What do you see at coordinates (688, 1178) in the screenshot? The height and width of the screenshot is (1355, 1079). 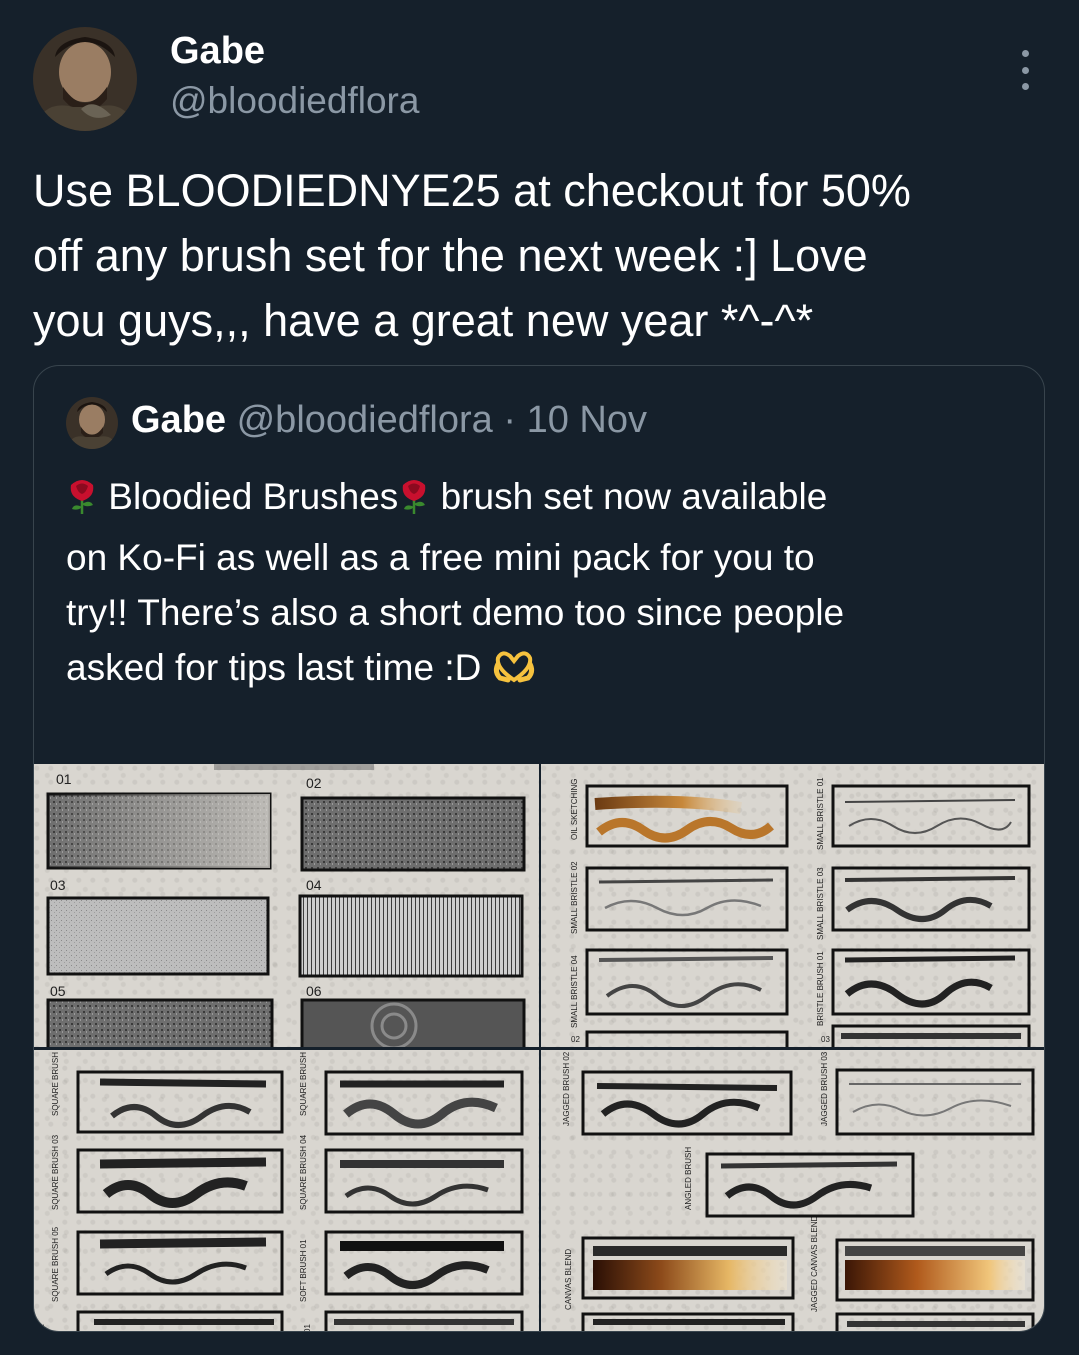 I see `brush-label: ANGLED BRUSH` at bounding box center [688, 1178].